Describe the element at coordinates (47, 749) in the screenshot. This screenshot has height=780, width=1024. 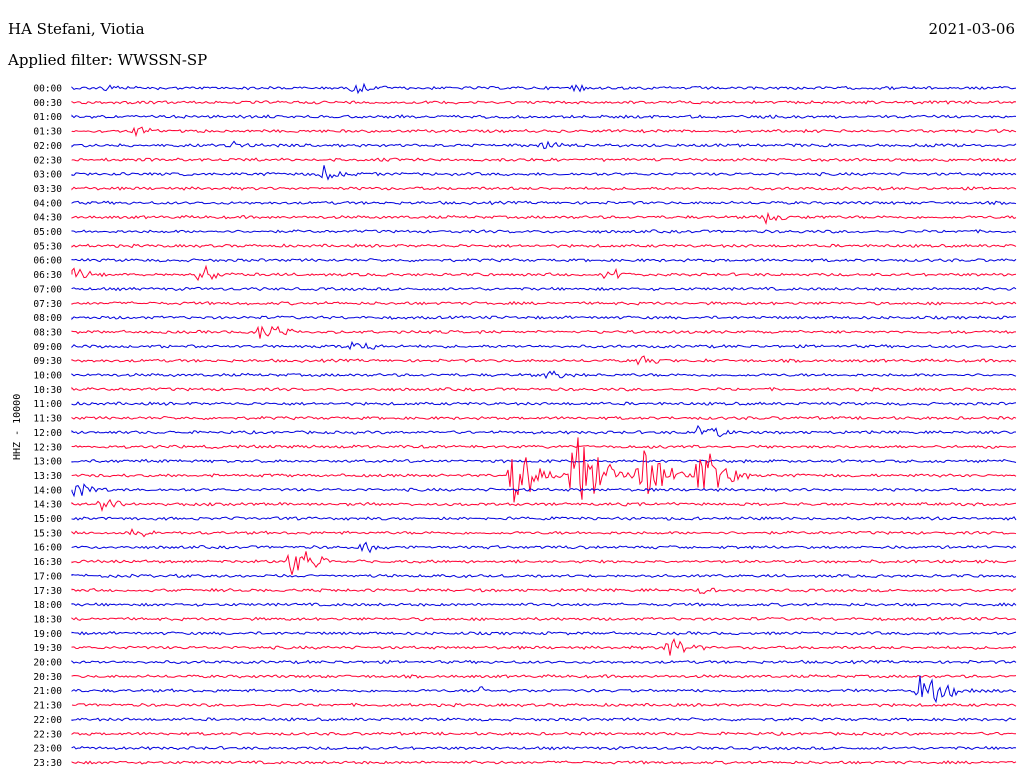
I see `row-time-label: 23:00` at that location.